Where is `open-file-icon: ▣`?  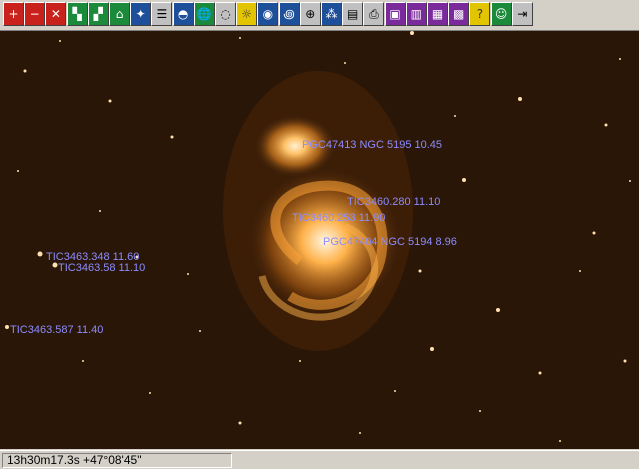
open-file-icon: ▣ is located at coordinates (395, 14).